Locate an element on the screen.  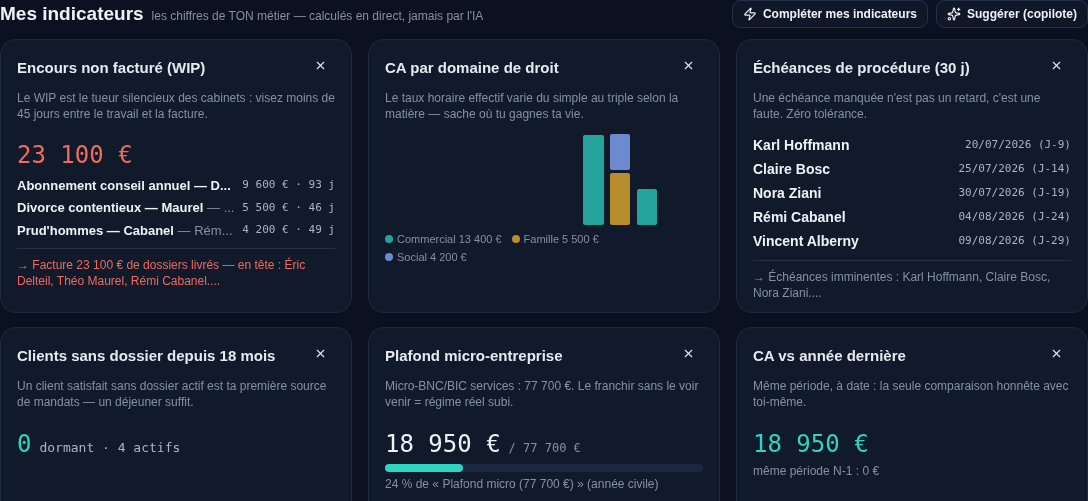
card-title: Plafond micro-entreprise is located at coordinates (474, 356).